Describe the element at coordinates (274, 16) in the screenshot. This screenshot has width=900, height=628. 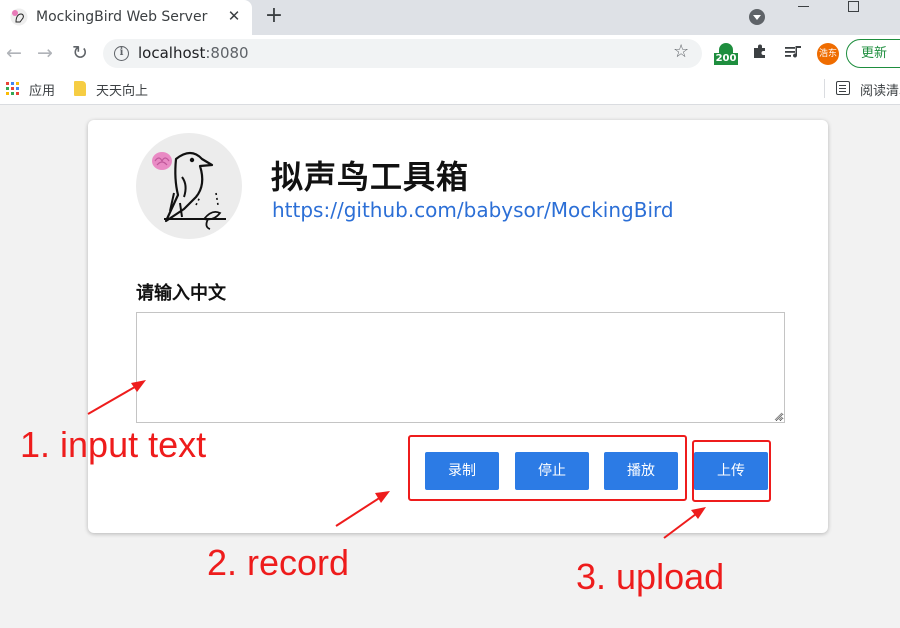
I see `new-tab-icon: +` at that location.